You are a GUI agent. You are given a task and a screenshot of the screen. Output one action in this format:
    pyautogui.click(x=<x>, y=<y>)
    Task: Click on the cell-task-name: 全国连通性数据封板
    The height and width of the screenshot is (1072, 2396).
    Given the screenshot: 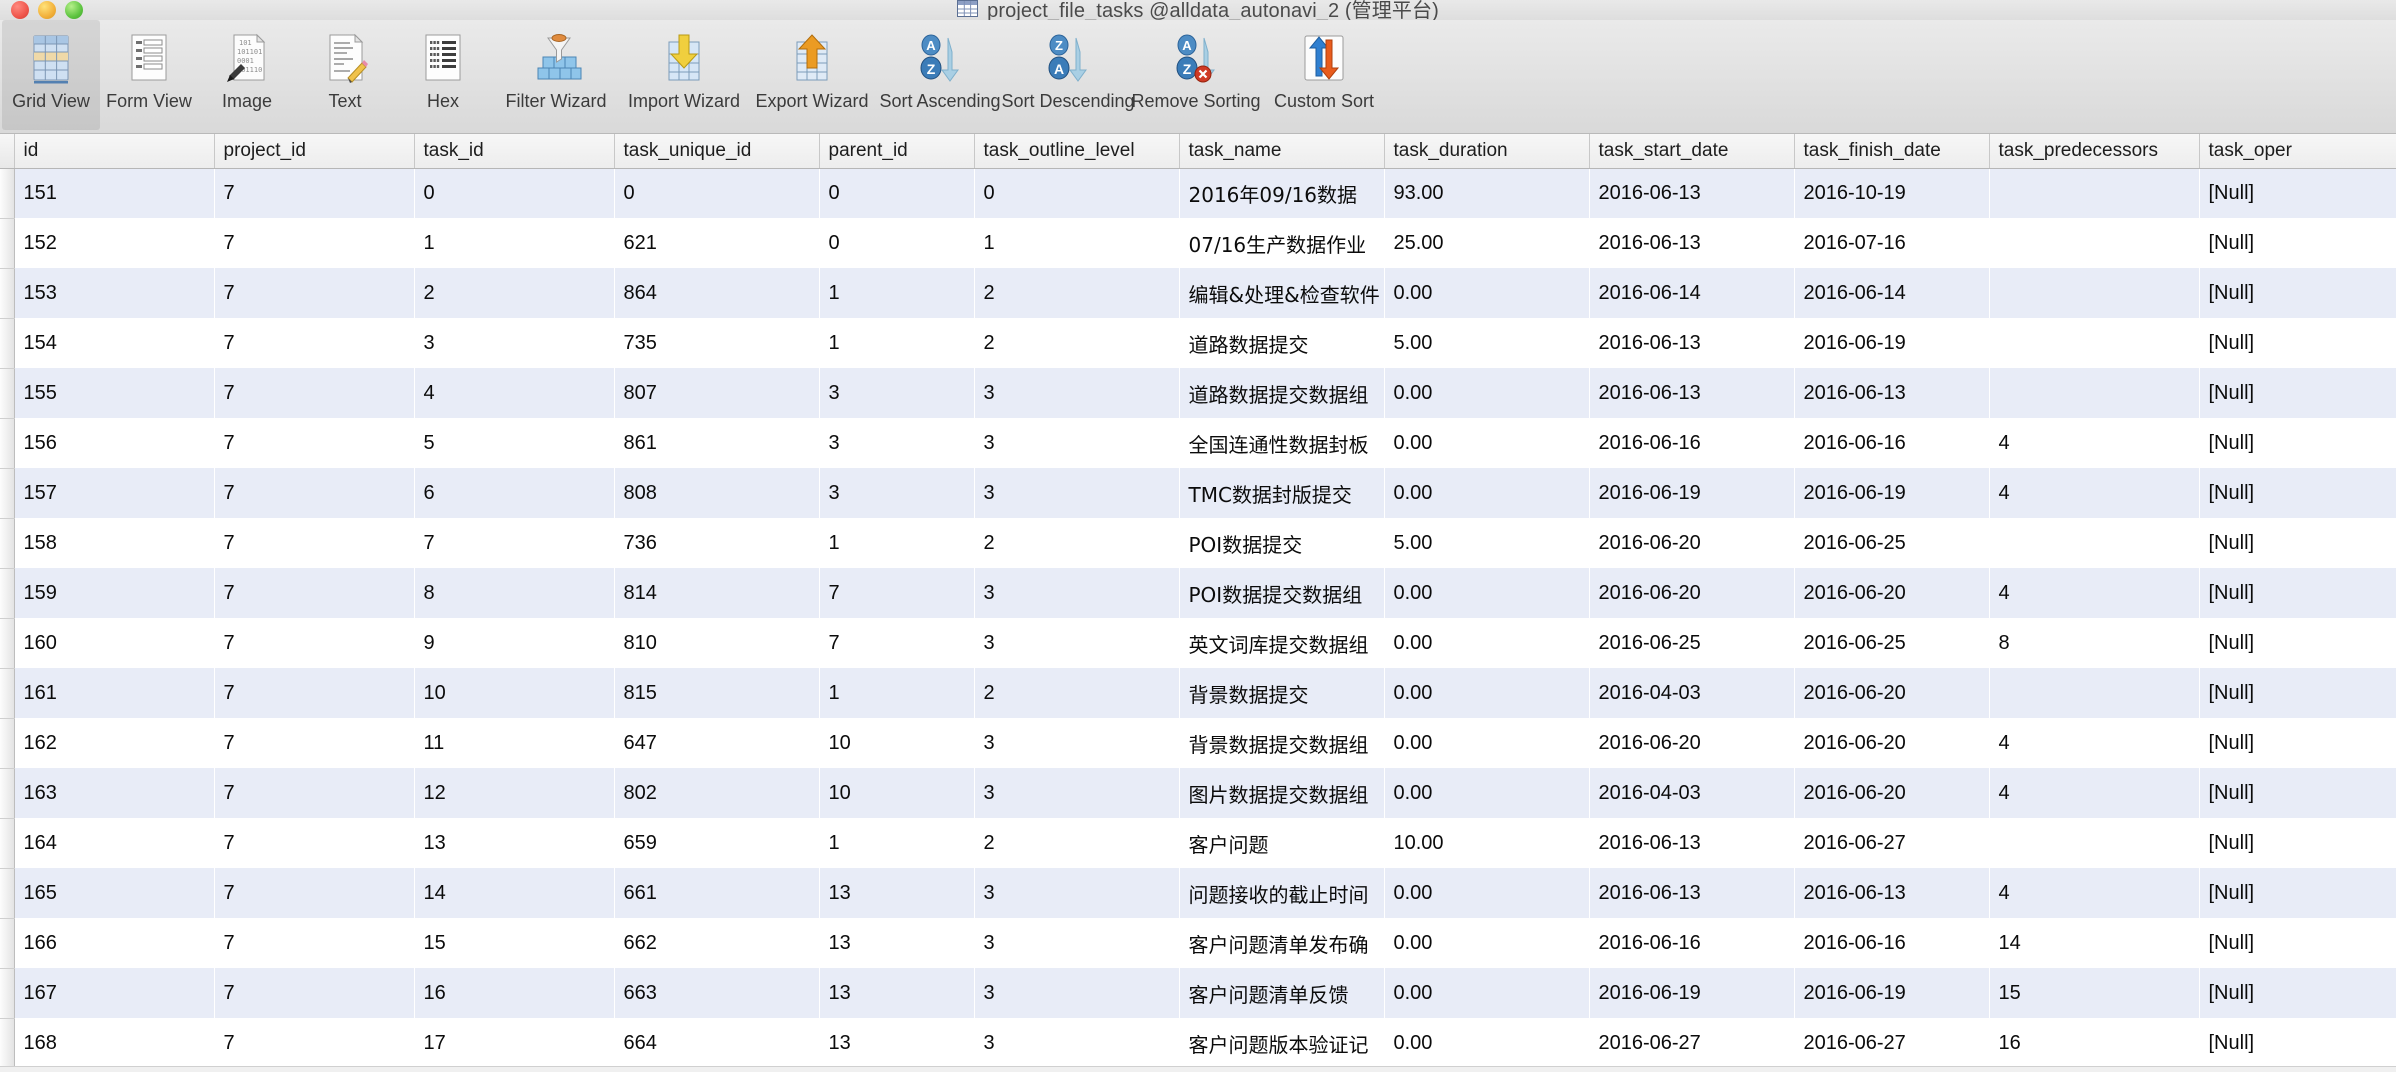 What is the action you would take?
    pyautogui.click(x=1281, y=443)
    